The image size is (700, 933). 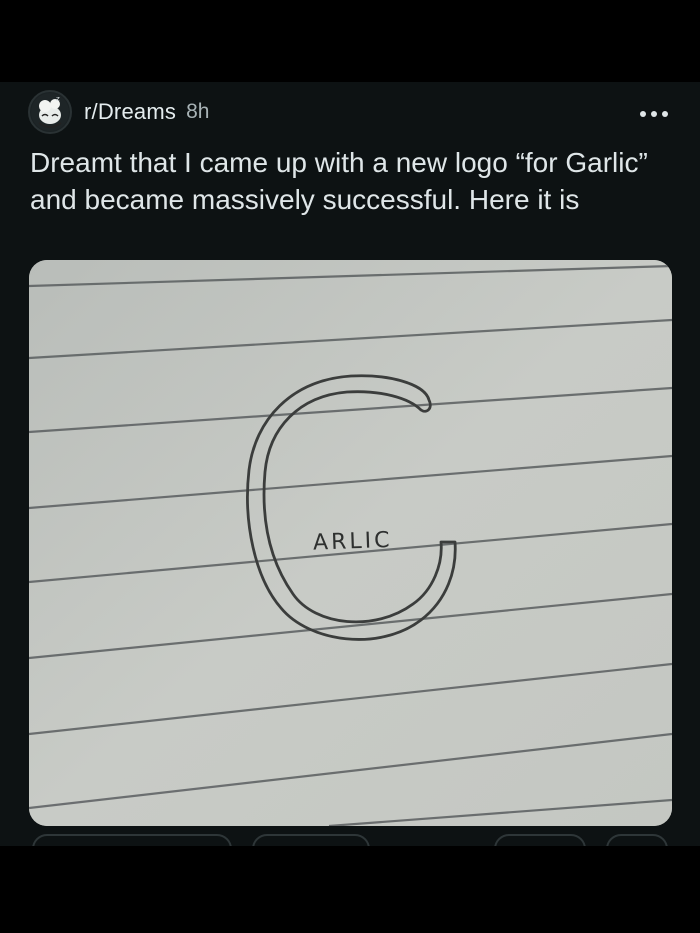 I want to click on more-options-icon, so click(x=654, y=114).